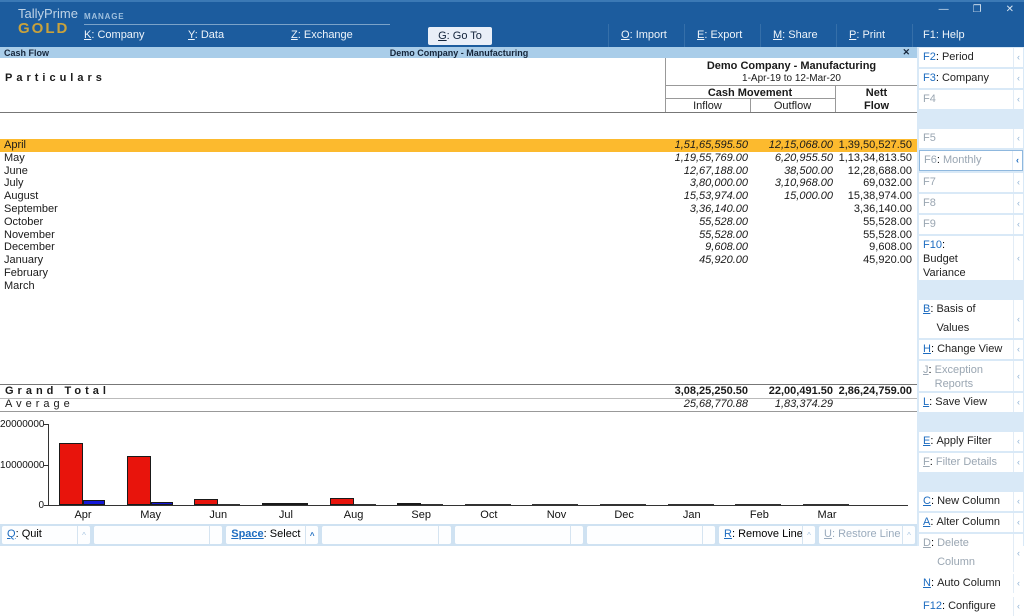 This screenshot has width=1024, height=616. What do you see at coordinates (459, 273) in the screenshot?
I see `row-february: February` at bounding box center [459, 273].